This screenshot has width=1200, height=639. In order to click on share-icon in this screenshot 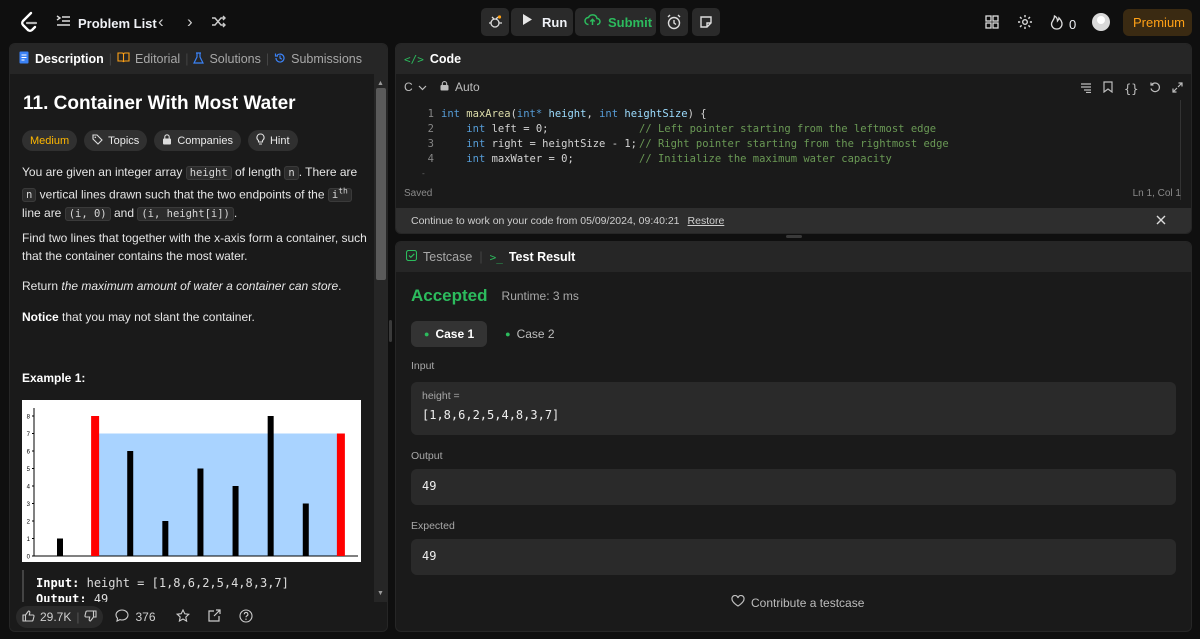, I will do `click(214, 617)`.